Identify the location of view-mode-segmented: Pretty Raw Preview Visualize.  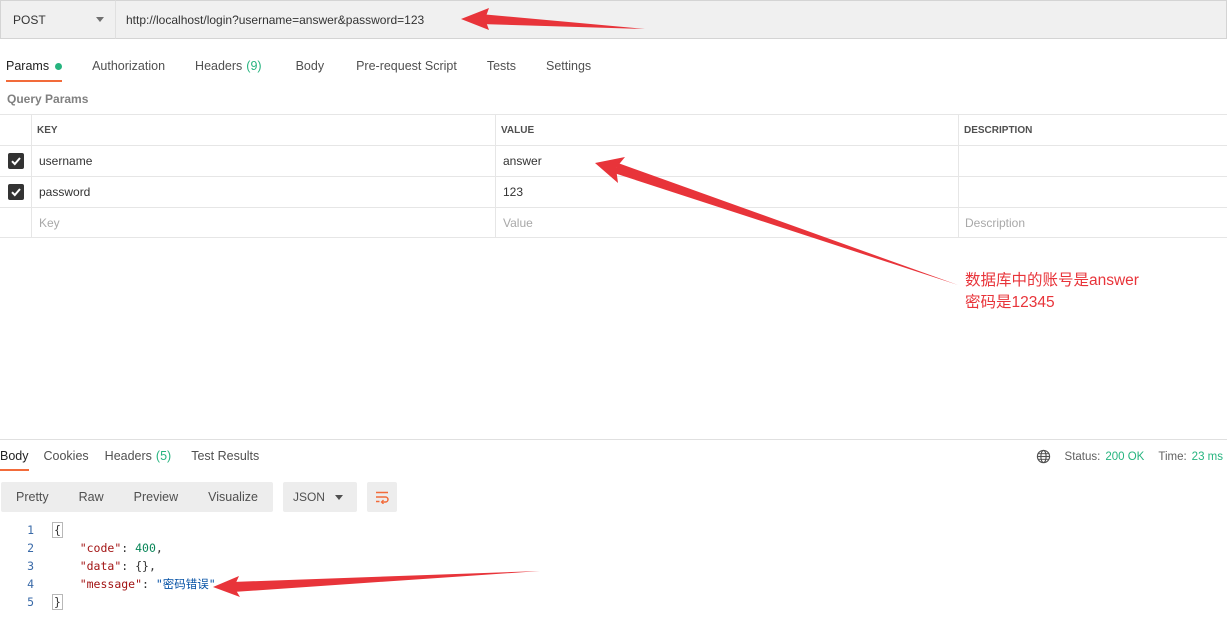
(137, 497).